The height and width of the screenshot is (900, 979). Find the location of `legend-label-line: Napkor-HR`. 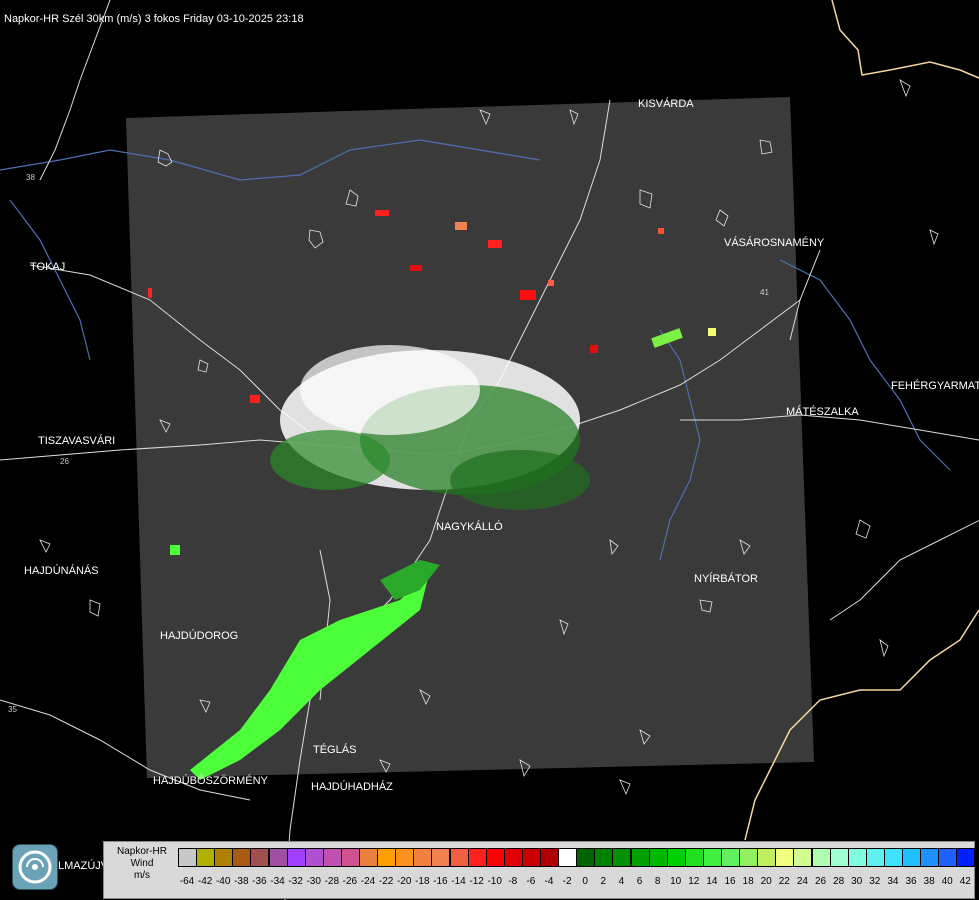

legend-label-line: Napkor-HR is located at coordinates (141, 851).